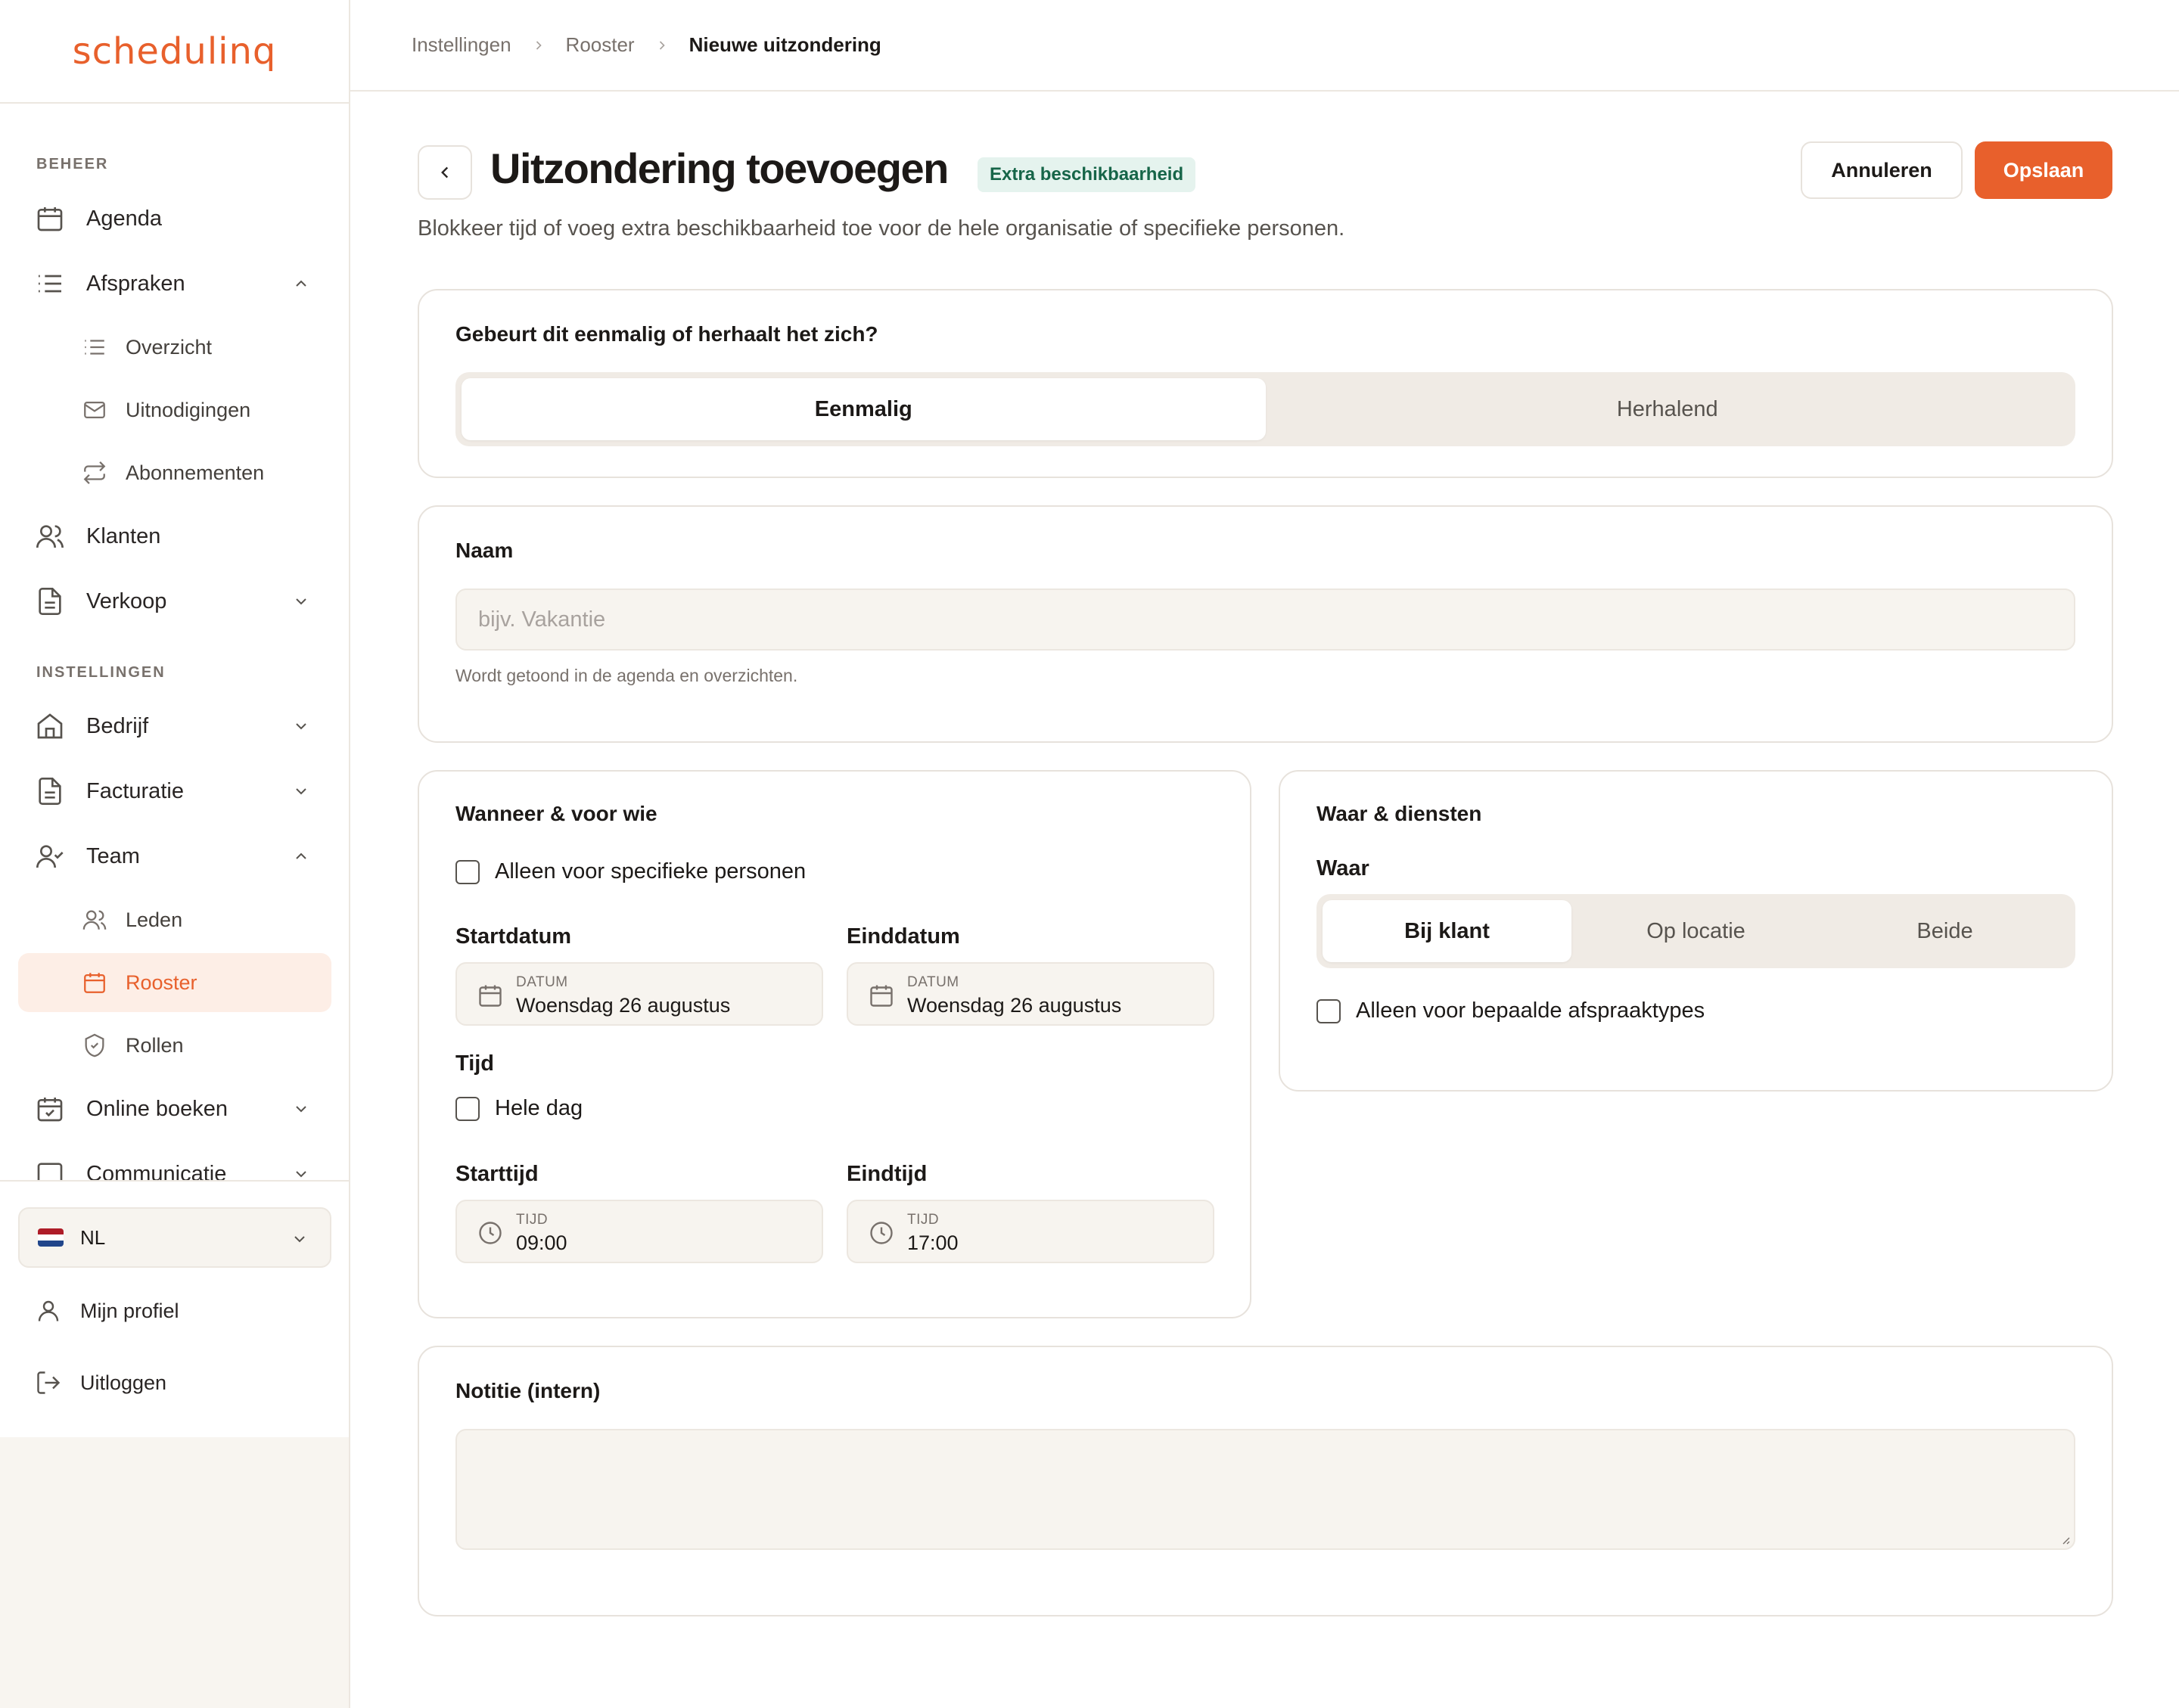 This screenshot has width=2179, height=1708. Describe the element at coordinates (1264, 46) in the screenshot. I see `breadcrumb: Instellingen Rooster Nieuwe uitzondering` at that location.